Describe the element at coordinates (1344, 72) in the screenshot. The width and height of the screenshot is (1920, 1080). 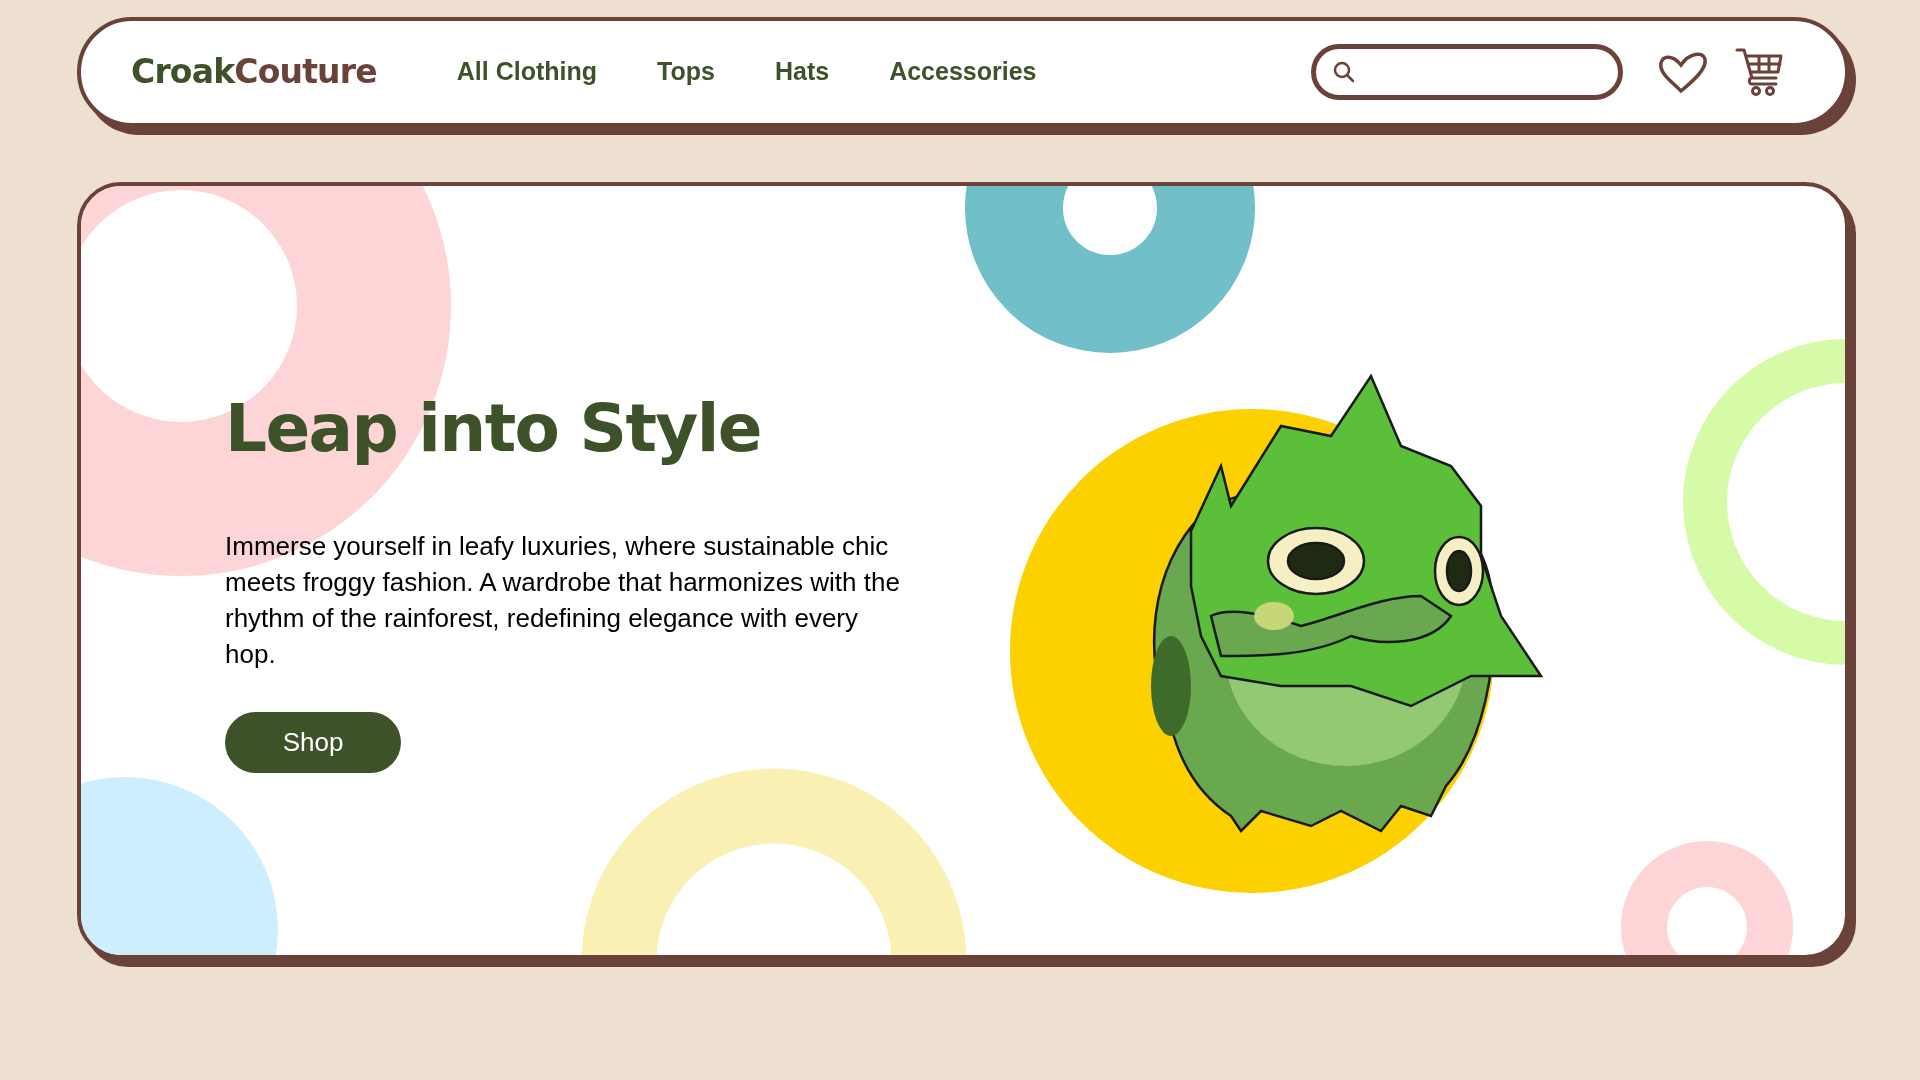
I see `search-icon` at that location.